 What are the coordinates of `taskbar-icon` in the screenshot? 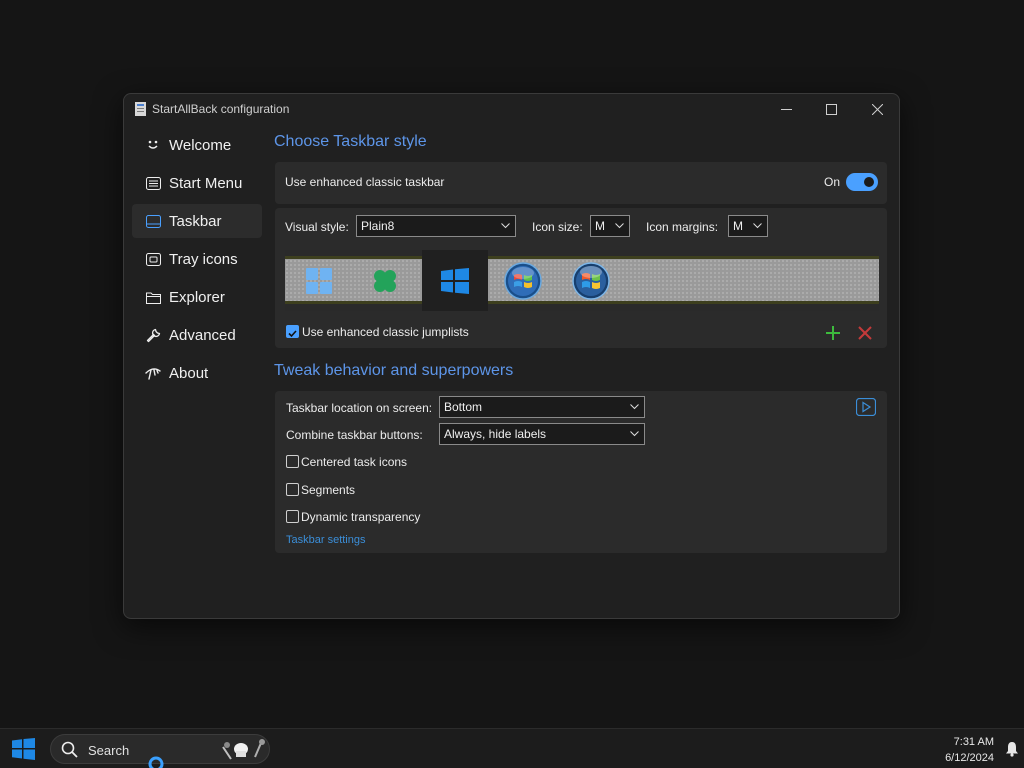 It's located at (153, 221).